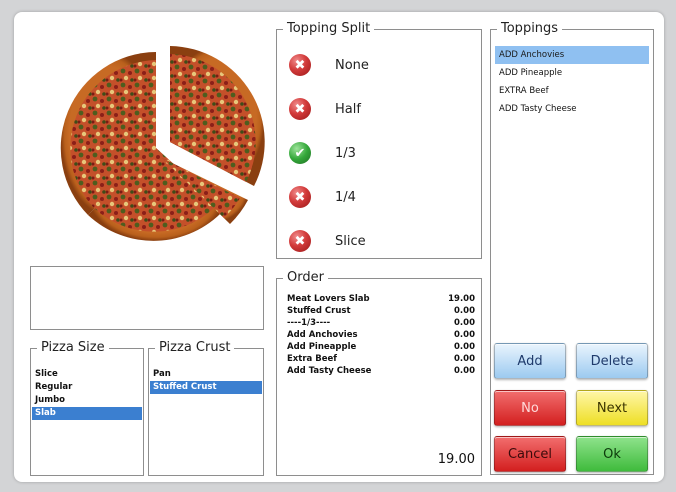 The height and width of the screenshot is (492, 676). What do you see at coordinates (300, 153) in the screenshot?
I see `check-circle-icon: ✔` at bounding box center [300, 153].